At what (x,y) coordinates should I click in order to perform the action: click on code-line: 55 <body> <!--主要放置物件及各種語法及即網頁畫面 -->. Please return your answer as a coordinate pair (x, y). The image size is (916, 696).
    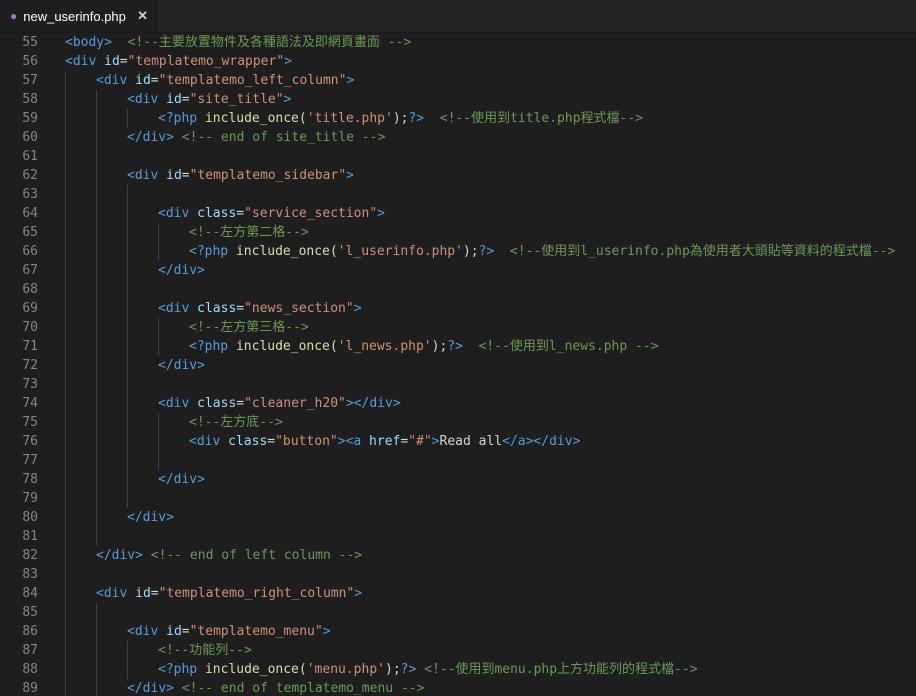
    Looking at the image, I should click on (458, 42).